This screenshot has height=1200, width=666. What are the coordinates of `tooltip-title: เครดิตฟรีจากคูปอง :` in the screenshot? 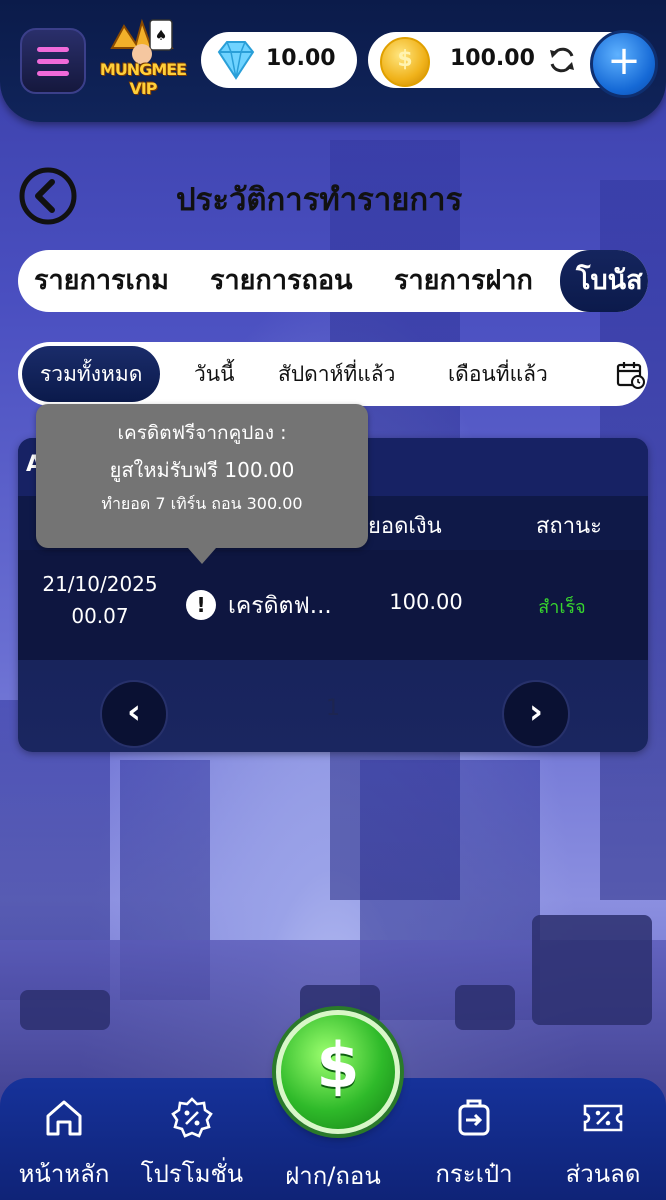 It's located at (202, 433).